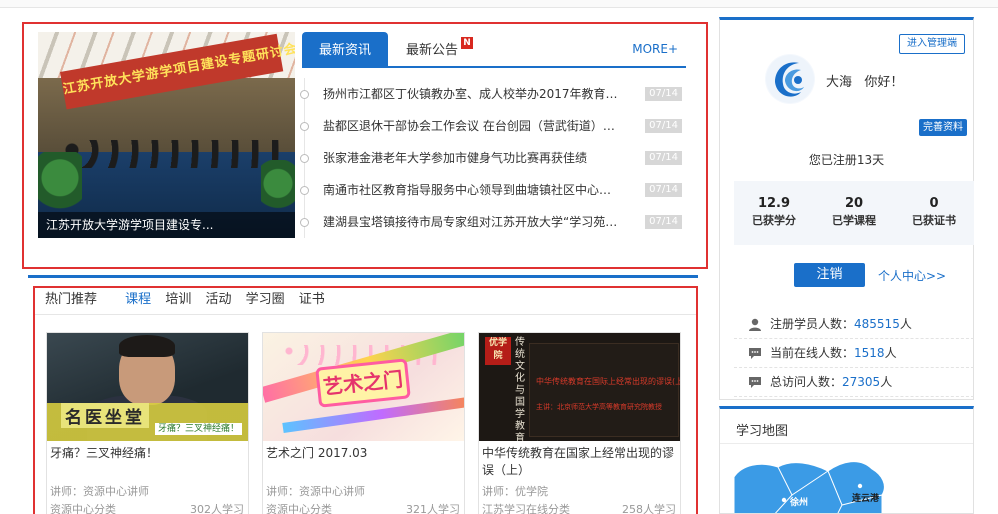  Describe the element at coordinates (912, 275) in the screenshot. I see `personal-center-link: 个人中心>>` at that location.